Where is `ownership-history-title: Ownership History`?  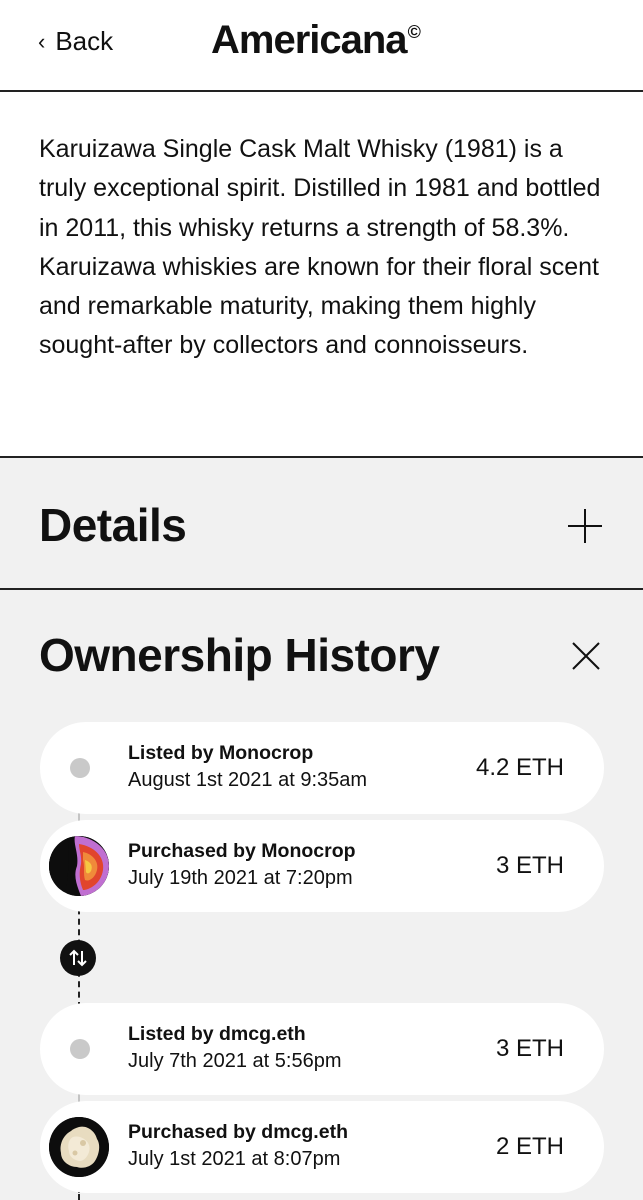
ownership-history-title: Ownership History is located at coordinates (239, 655).